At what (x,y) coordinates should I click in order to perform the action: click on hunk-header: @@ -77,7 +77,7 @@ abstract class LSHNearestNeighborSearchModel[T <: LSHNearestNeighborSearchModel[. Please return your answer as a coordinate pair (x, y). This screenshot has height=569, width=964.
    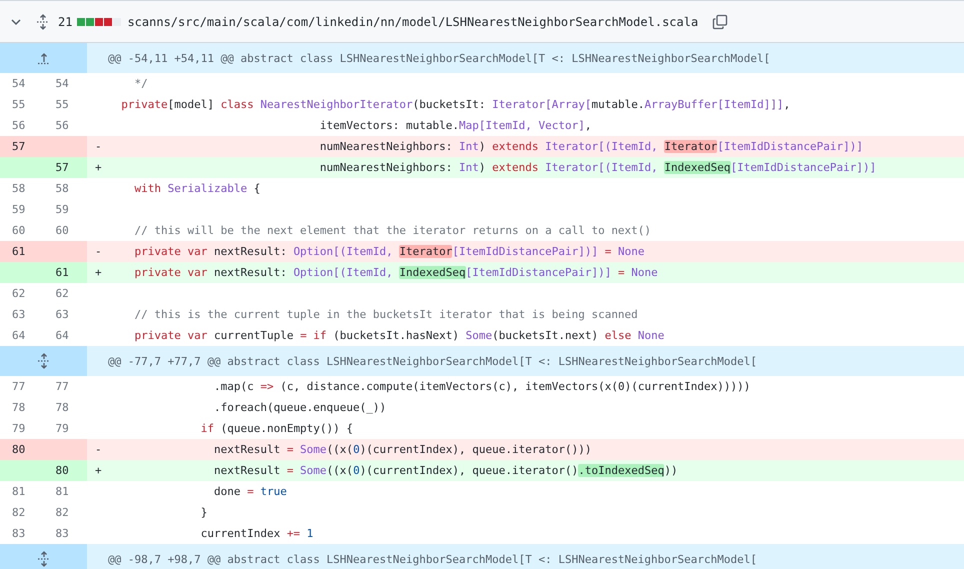
    Looking at the image, I should click on (433, 361).